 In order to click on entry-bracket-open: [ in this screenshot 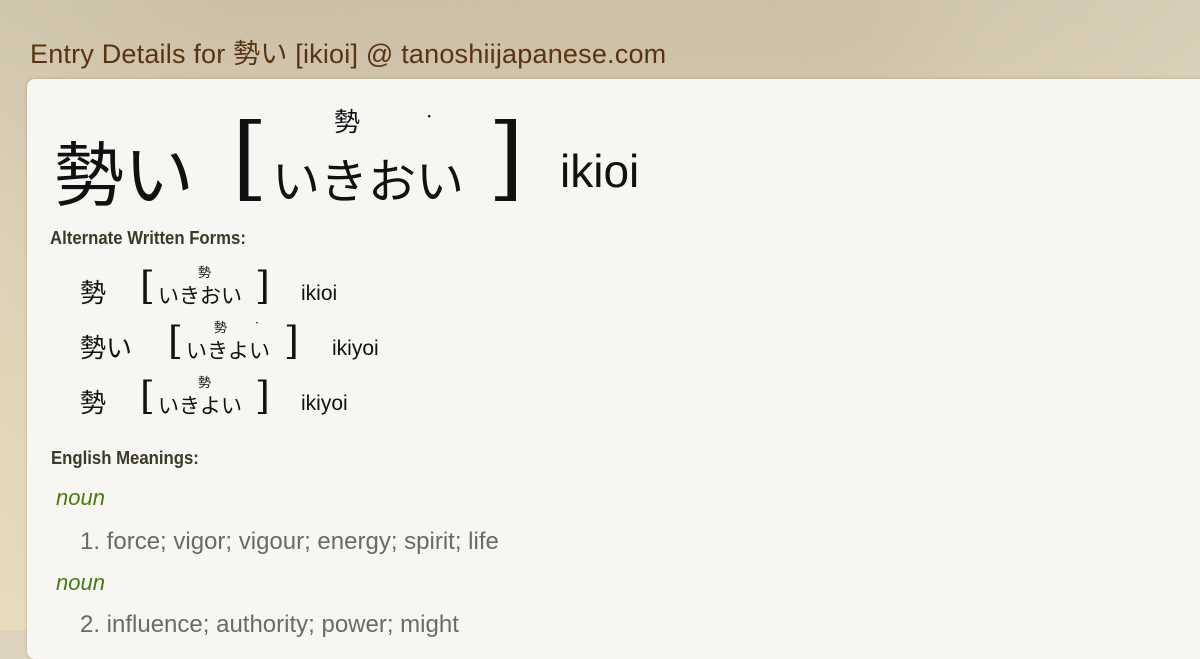, I will do `click(250, 157)`.